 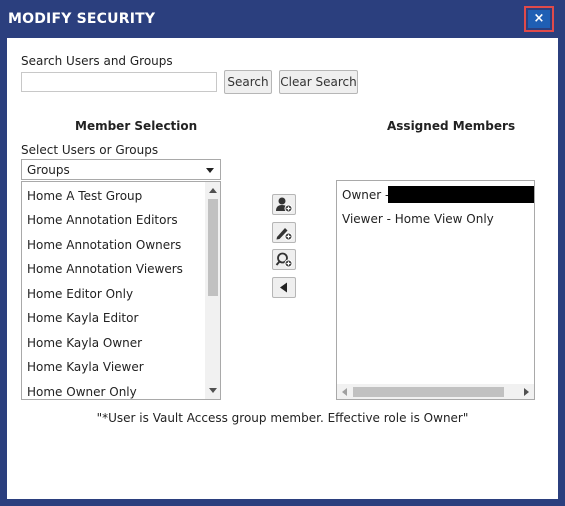 I want to click on dialog-title: MODIFY SECURITY, so click(x=82, y=19).